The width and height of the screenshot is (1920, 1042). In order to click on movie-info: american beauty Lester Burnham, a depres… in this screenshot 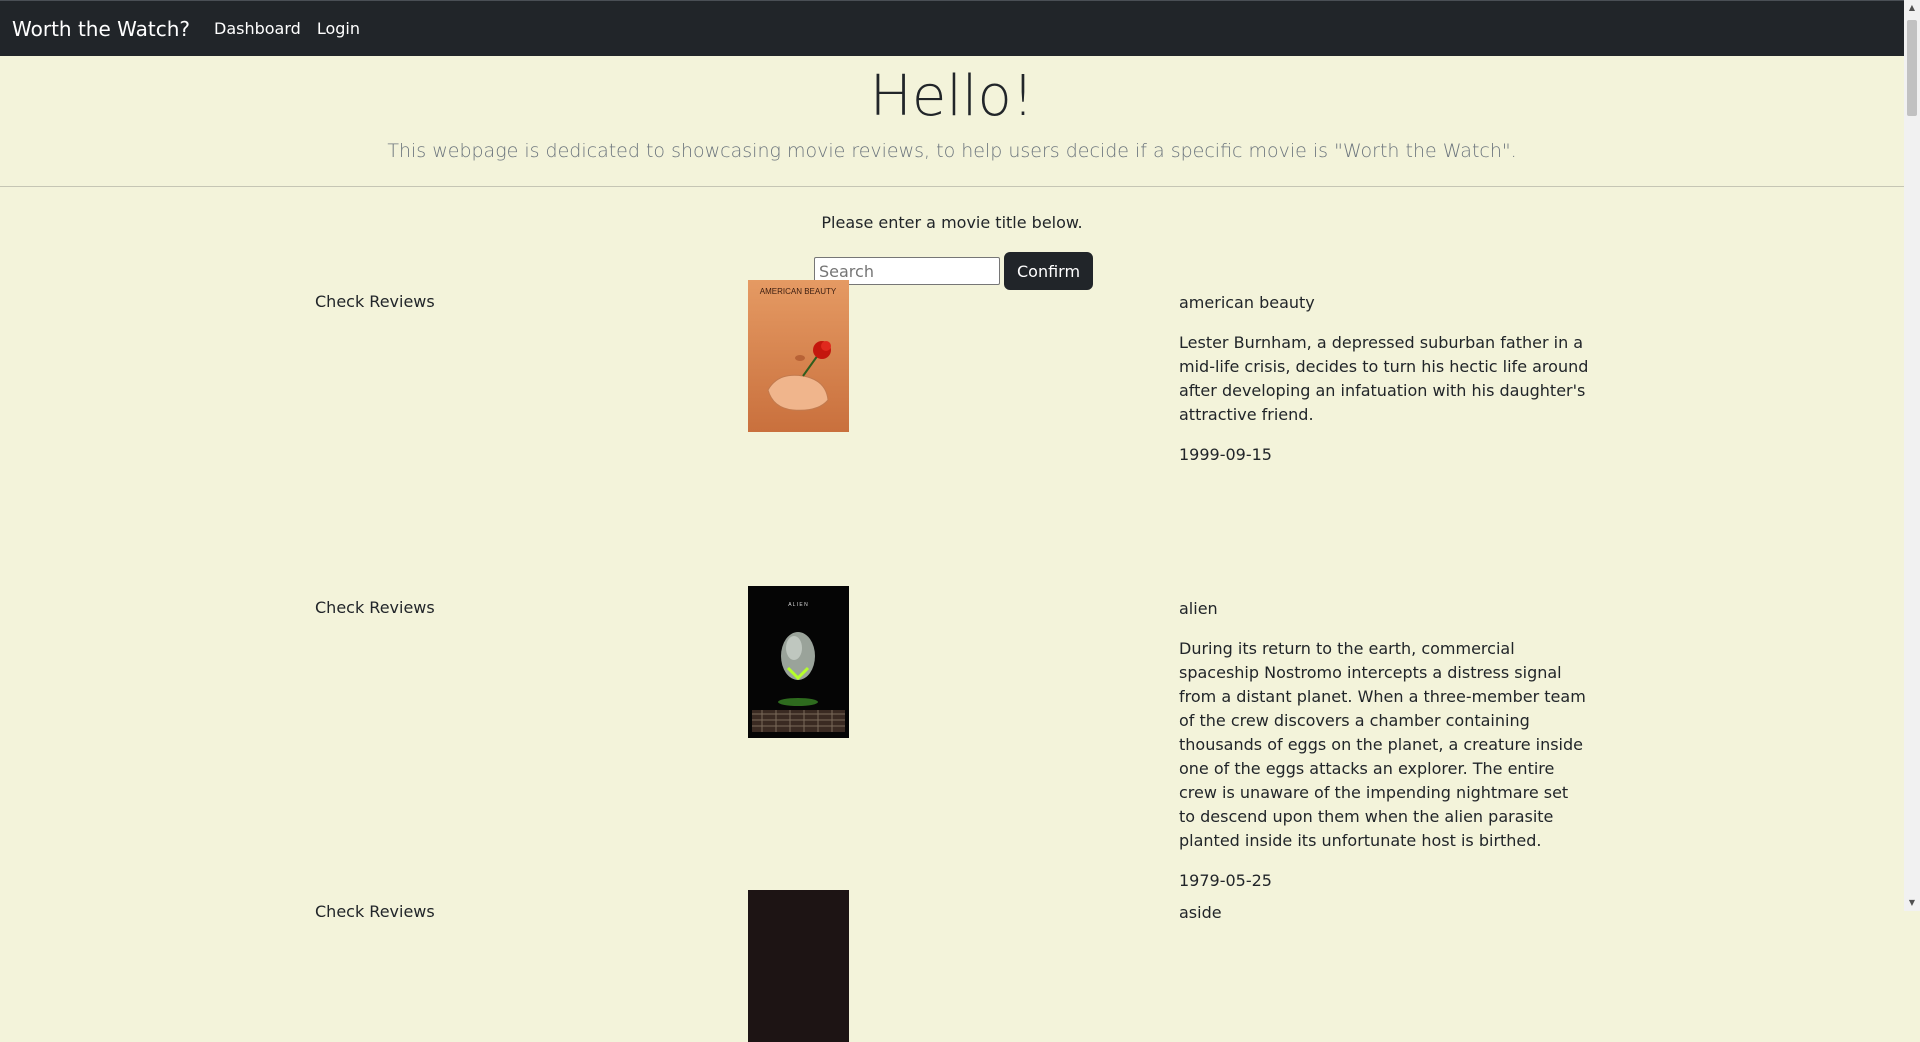, I will do `click(1384, 379)`.